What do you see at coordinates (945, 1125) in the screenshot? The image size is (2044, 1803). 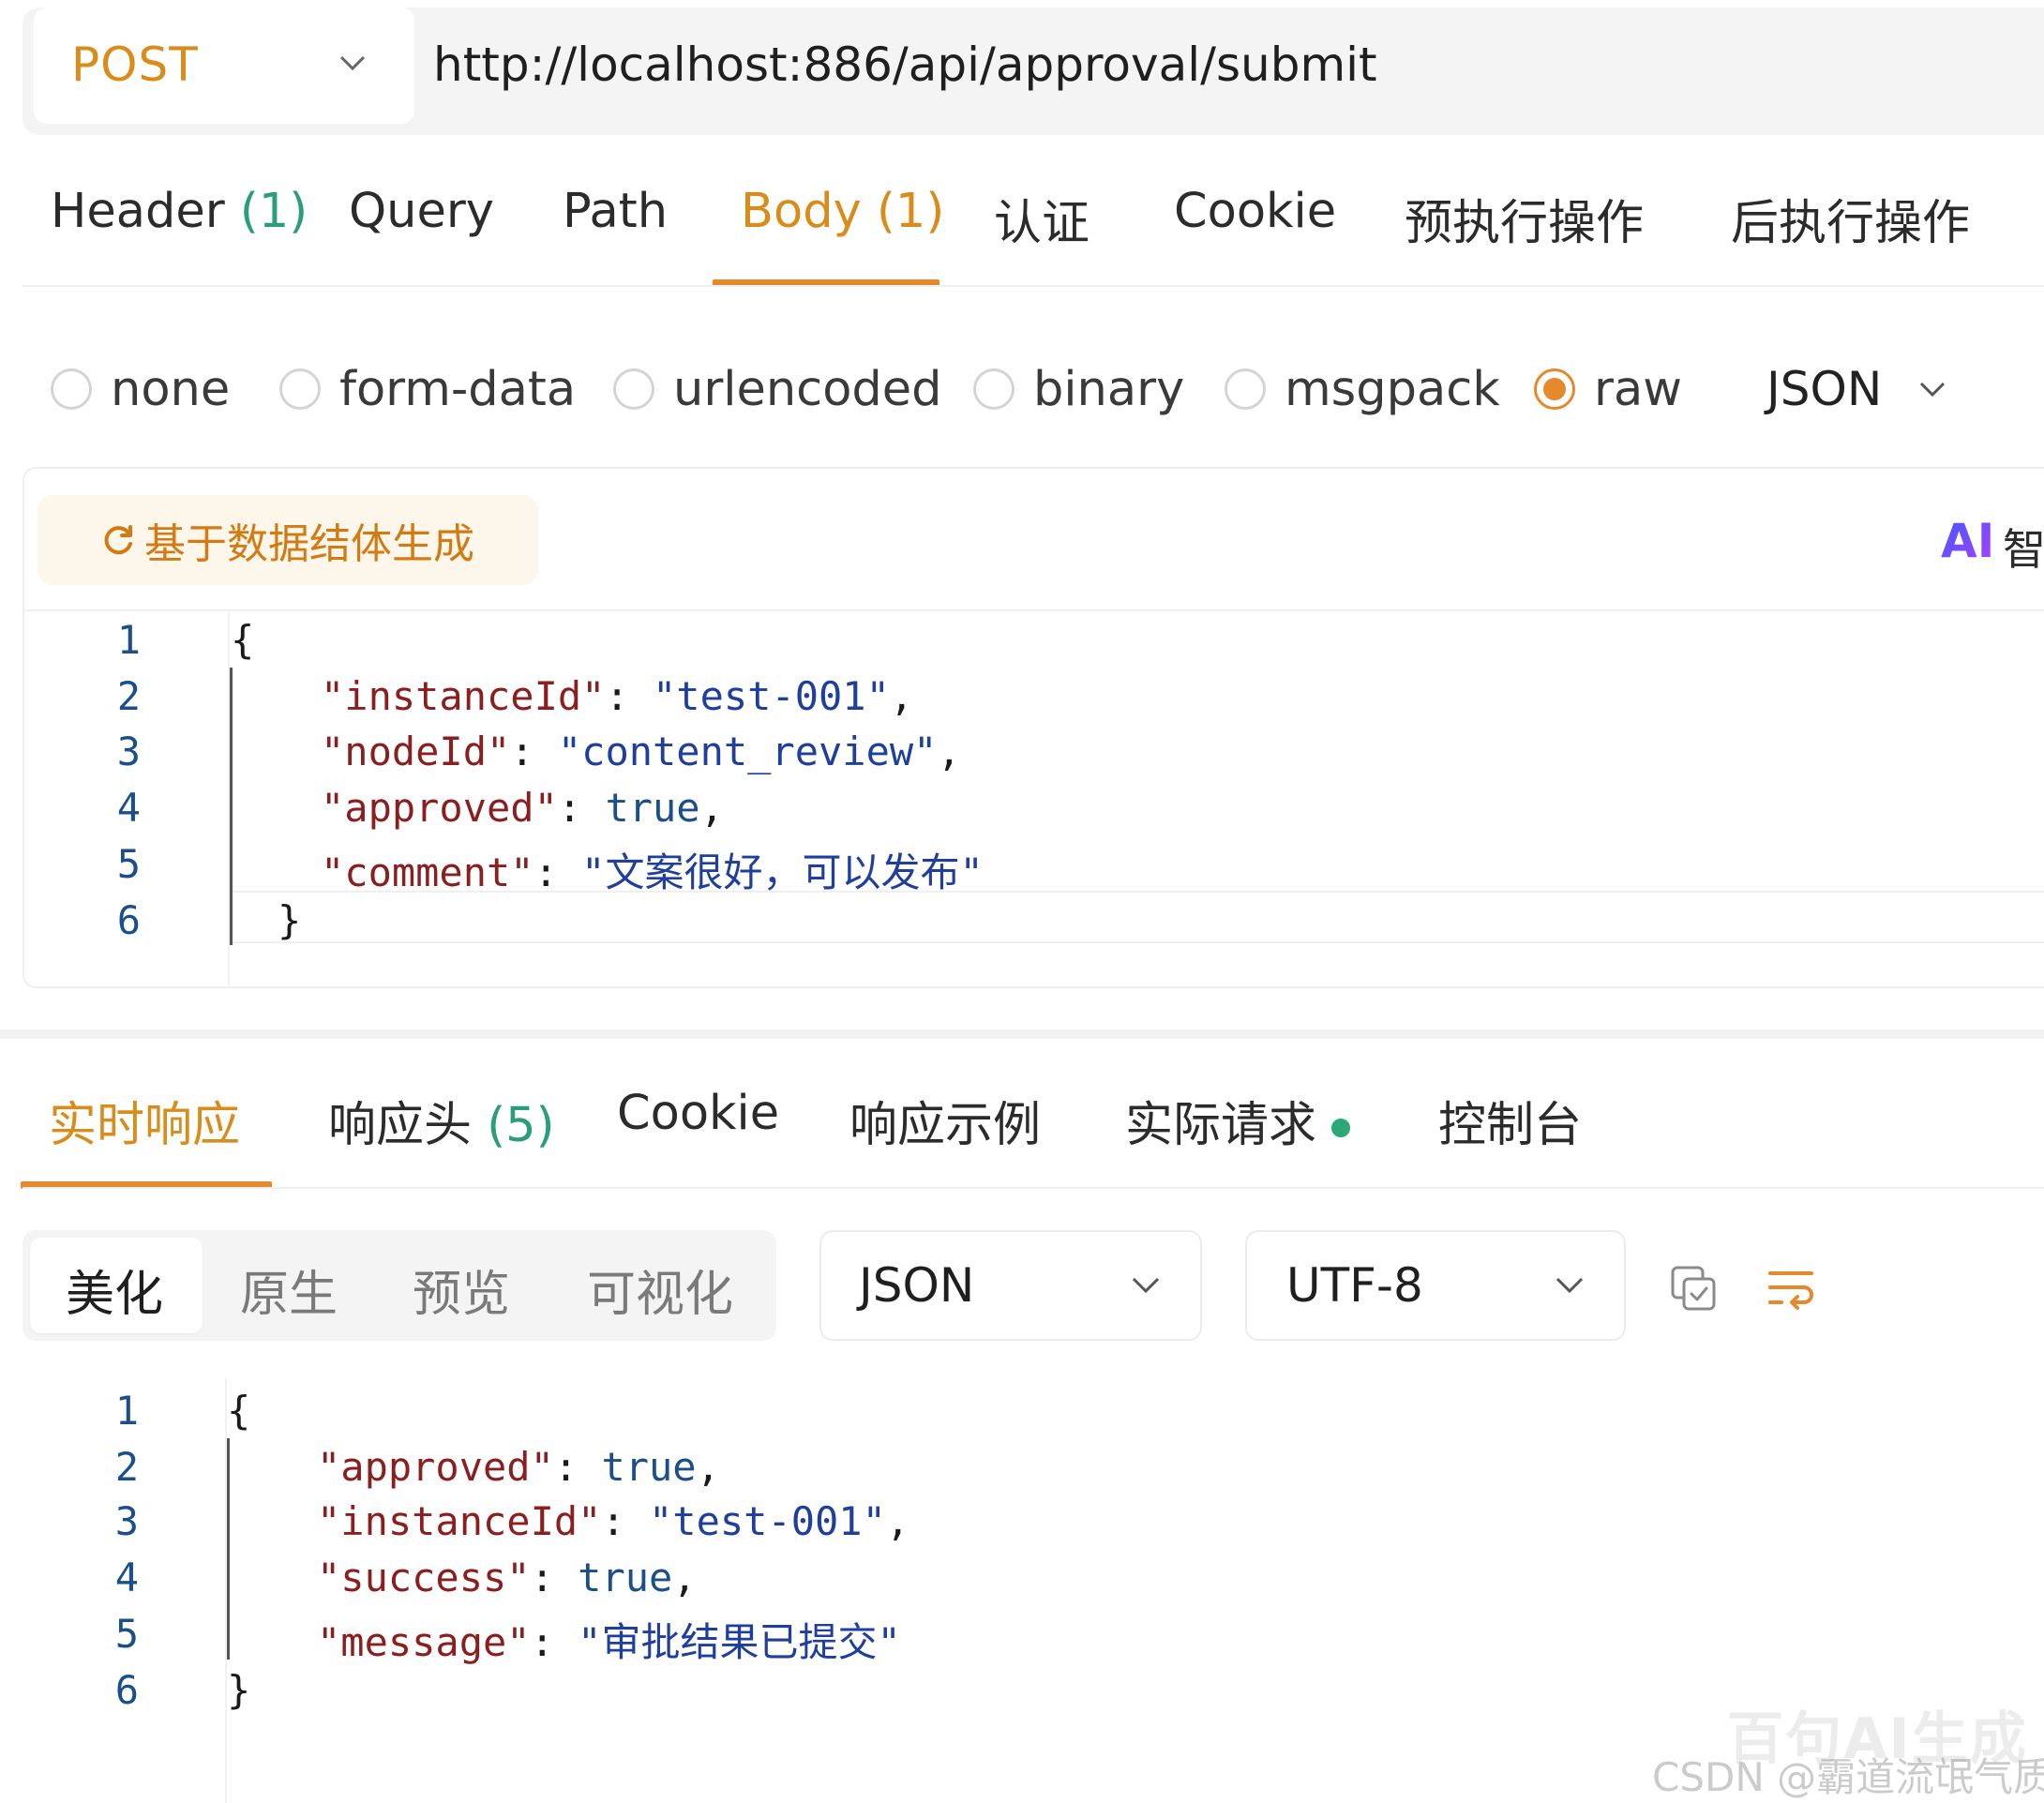 I see `tab-label: 响应示例` at bounding box center [945, 1125].